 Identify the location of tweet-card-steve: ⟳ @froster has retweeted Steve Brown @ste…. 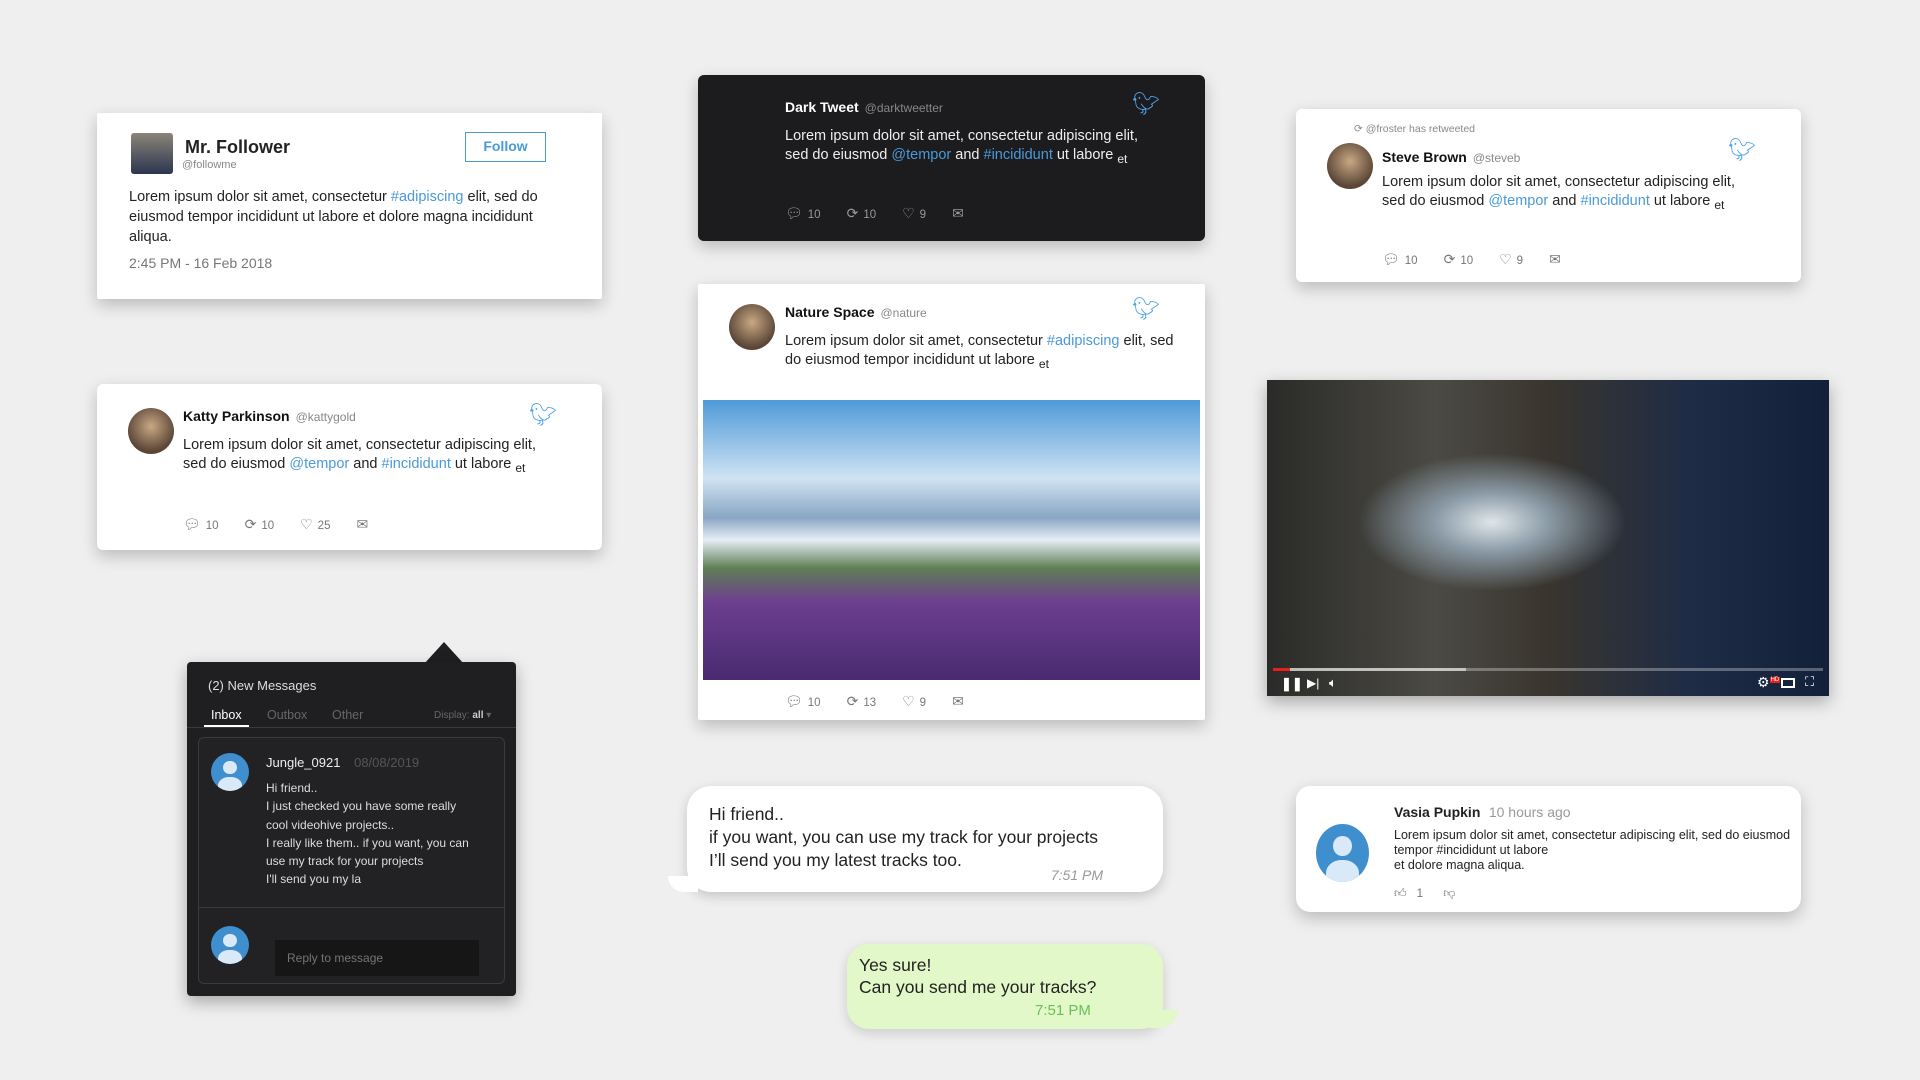
(1548, 195).